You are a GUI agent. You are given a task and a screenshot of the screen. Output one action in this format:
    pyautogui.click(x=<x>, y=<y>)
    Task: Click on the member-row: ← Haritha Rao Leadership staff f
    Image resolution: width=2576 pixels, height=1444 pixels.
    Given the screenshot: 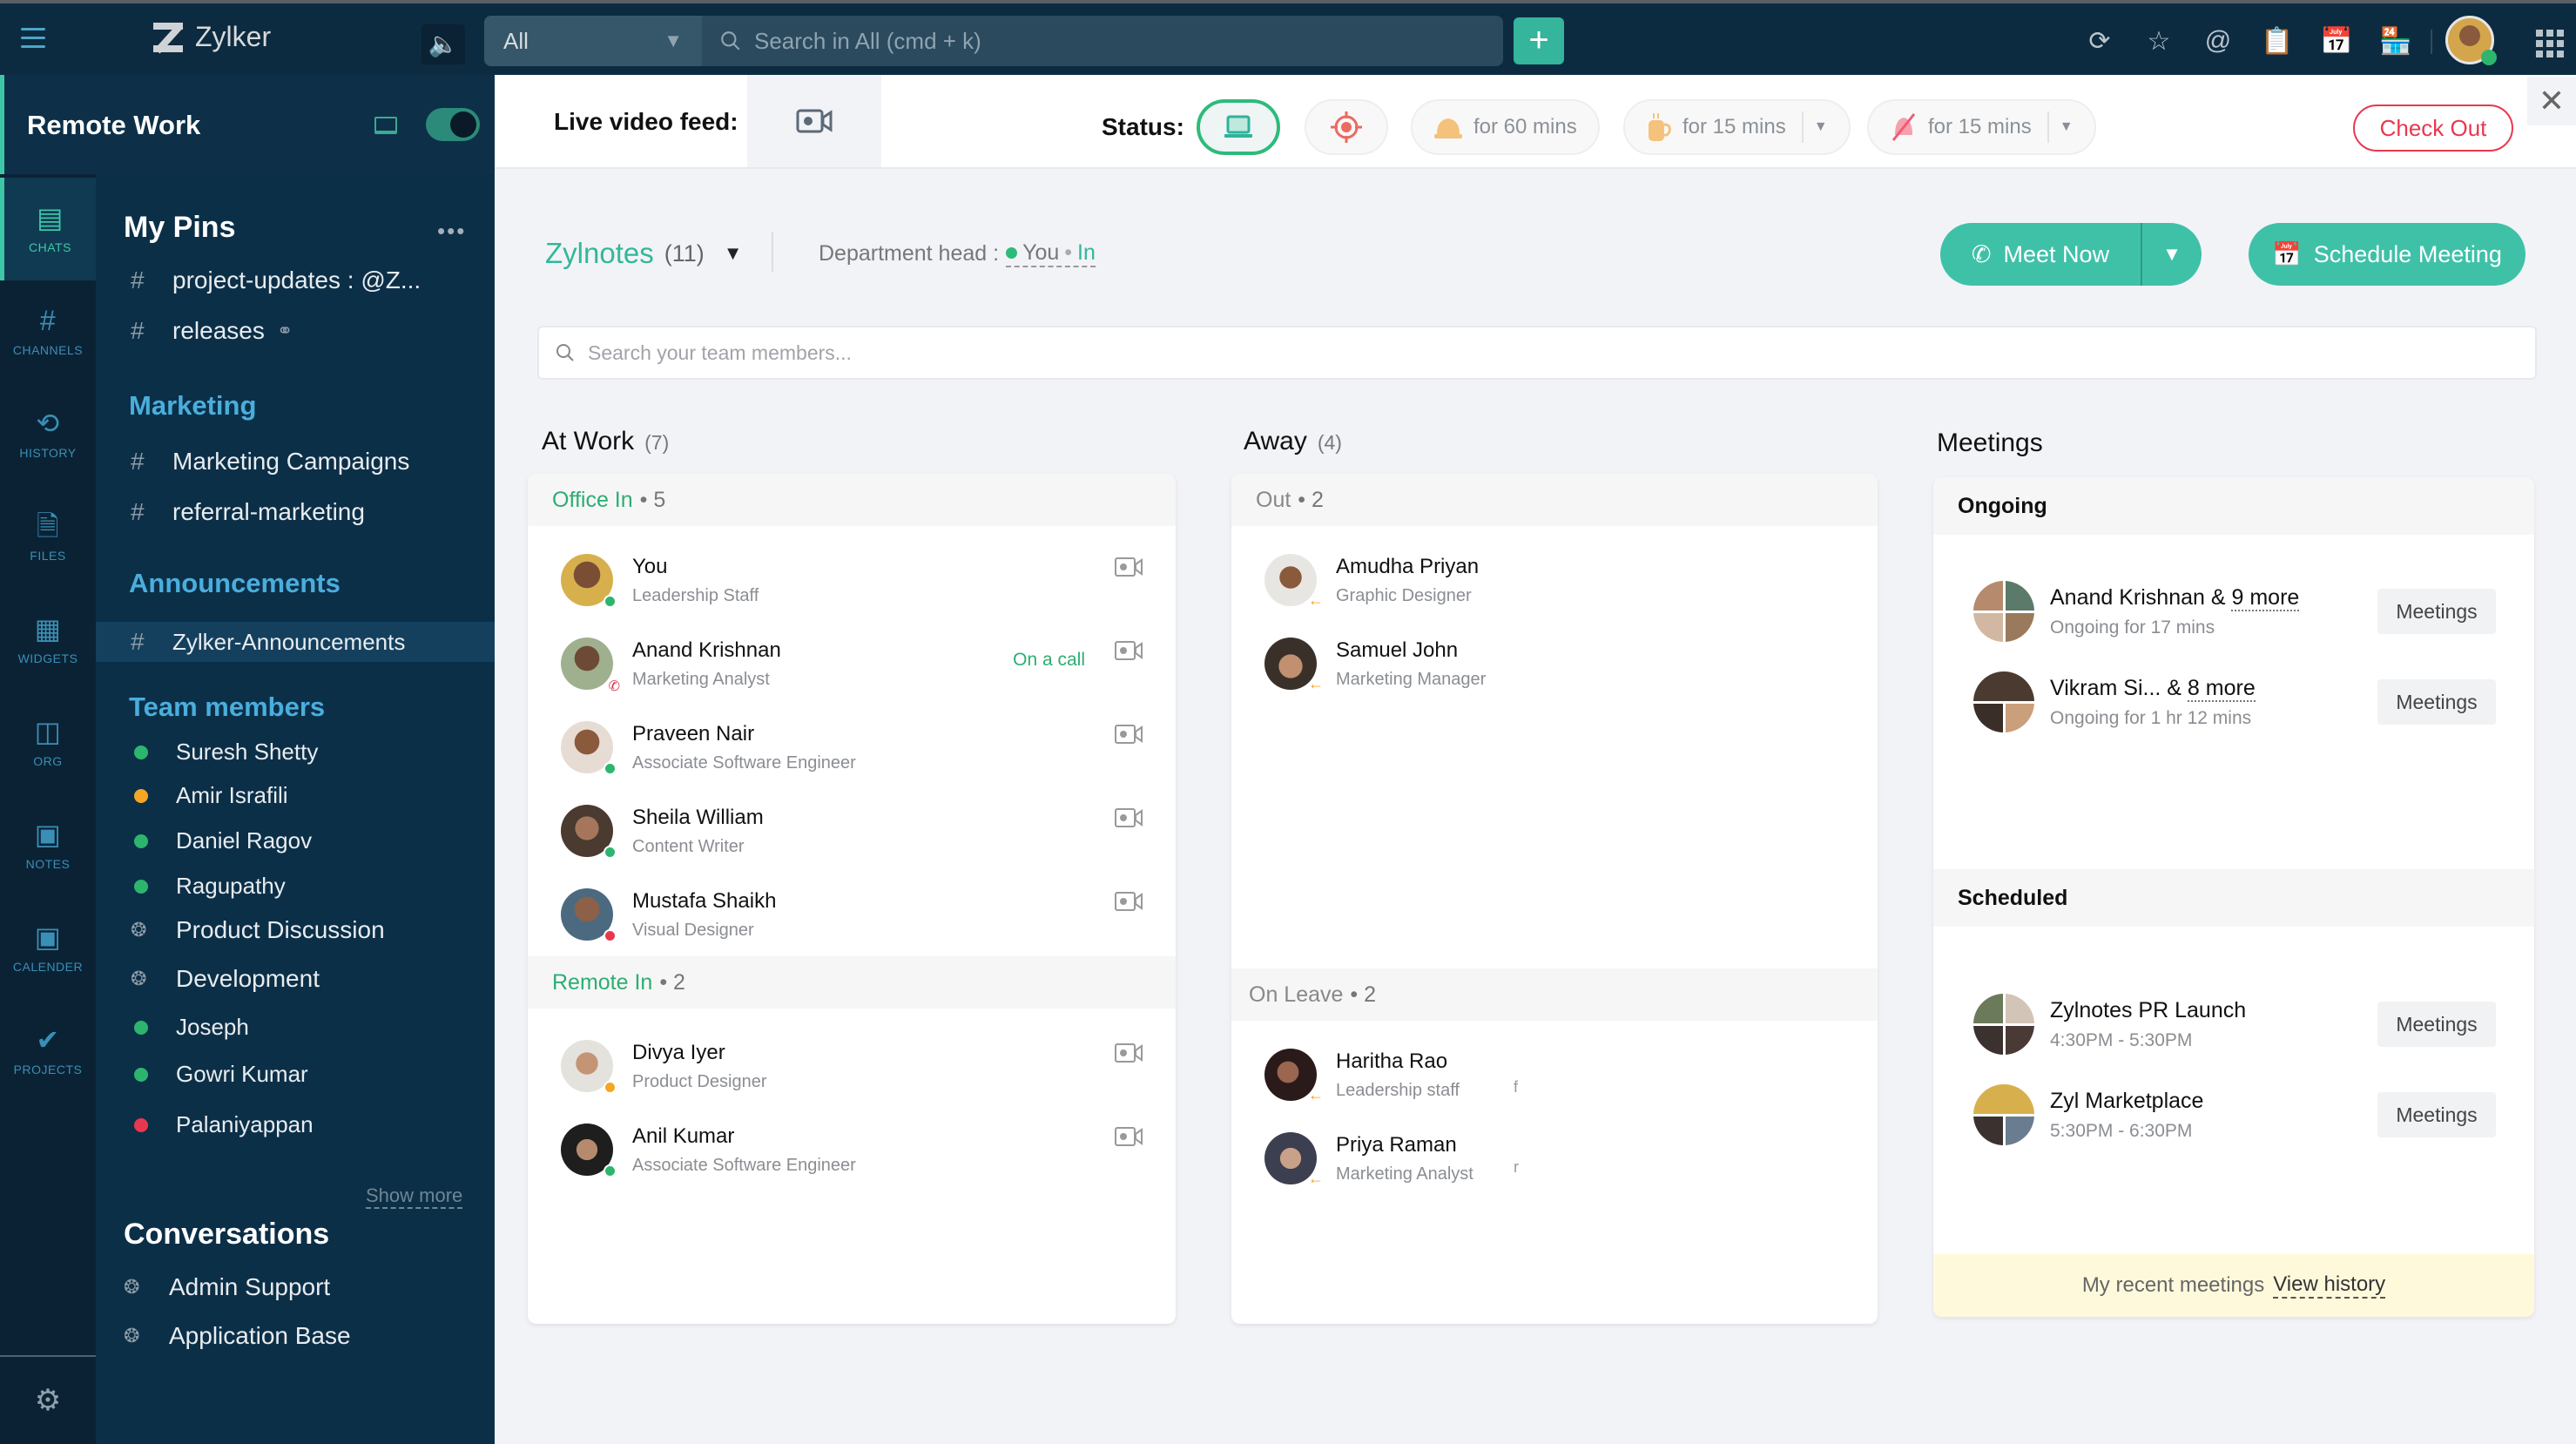 What is the action you would take?
    pyautogui.click(x=1555, y=1075)
    